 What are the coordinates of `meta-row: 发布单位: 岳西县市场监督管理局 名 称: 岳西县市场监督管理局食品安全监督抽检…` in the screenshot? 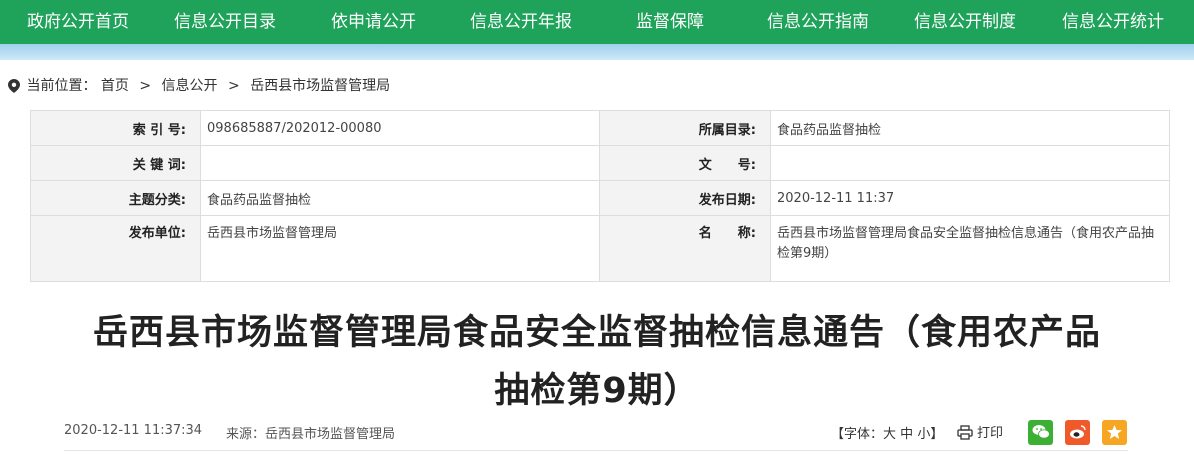 It's located at (600, 248).